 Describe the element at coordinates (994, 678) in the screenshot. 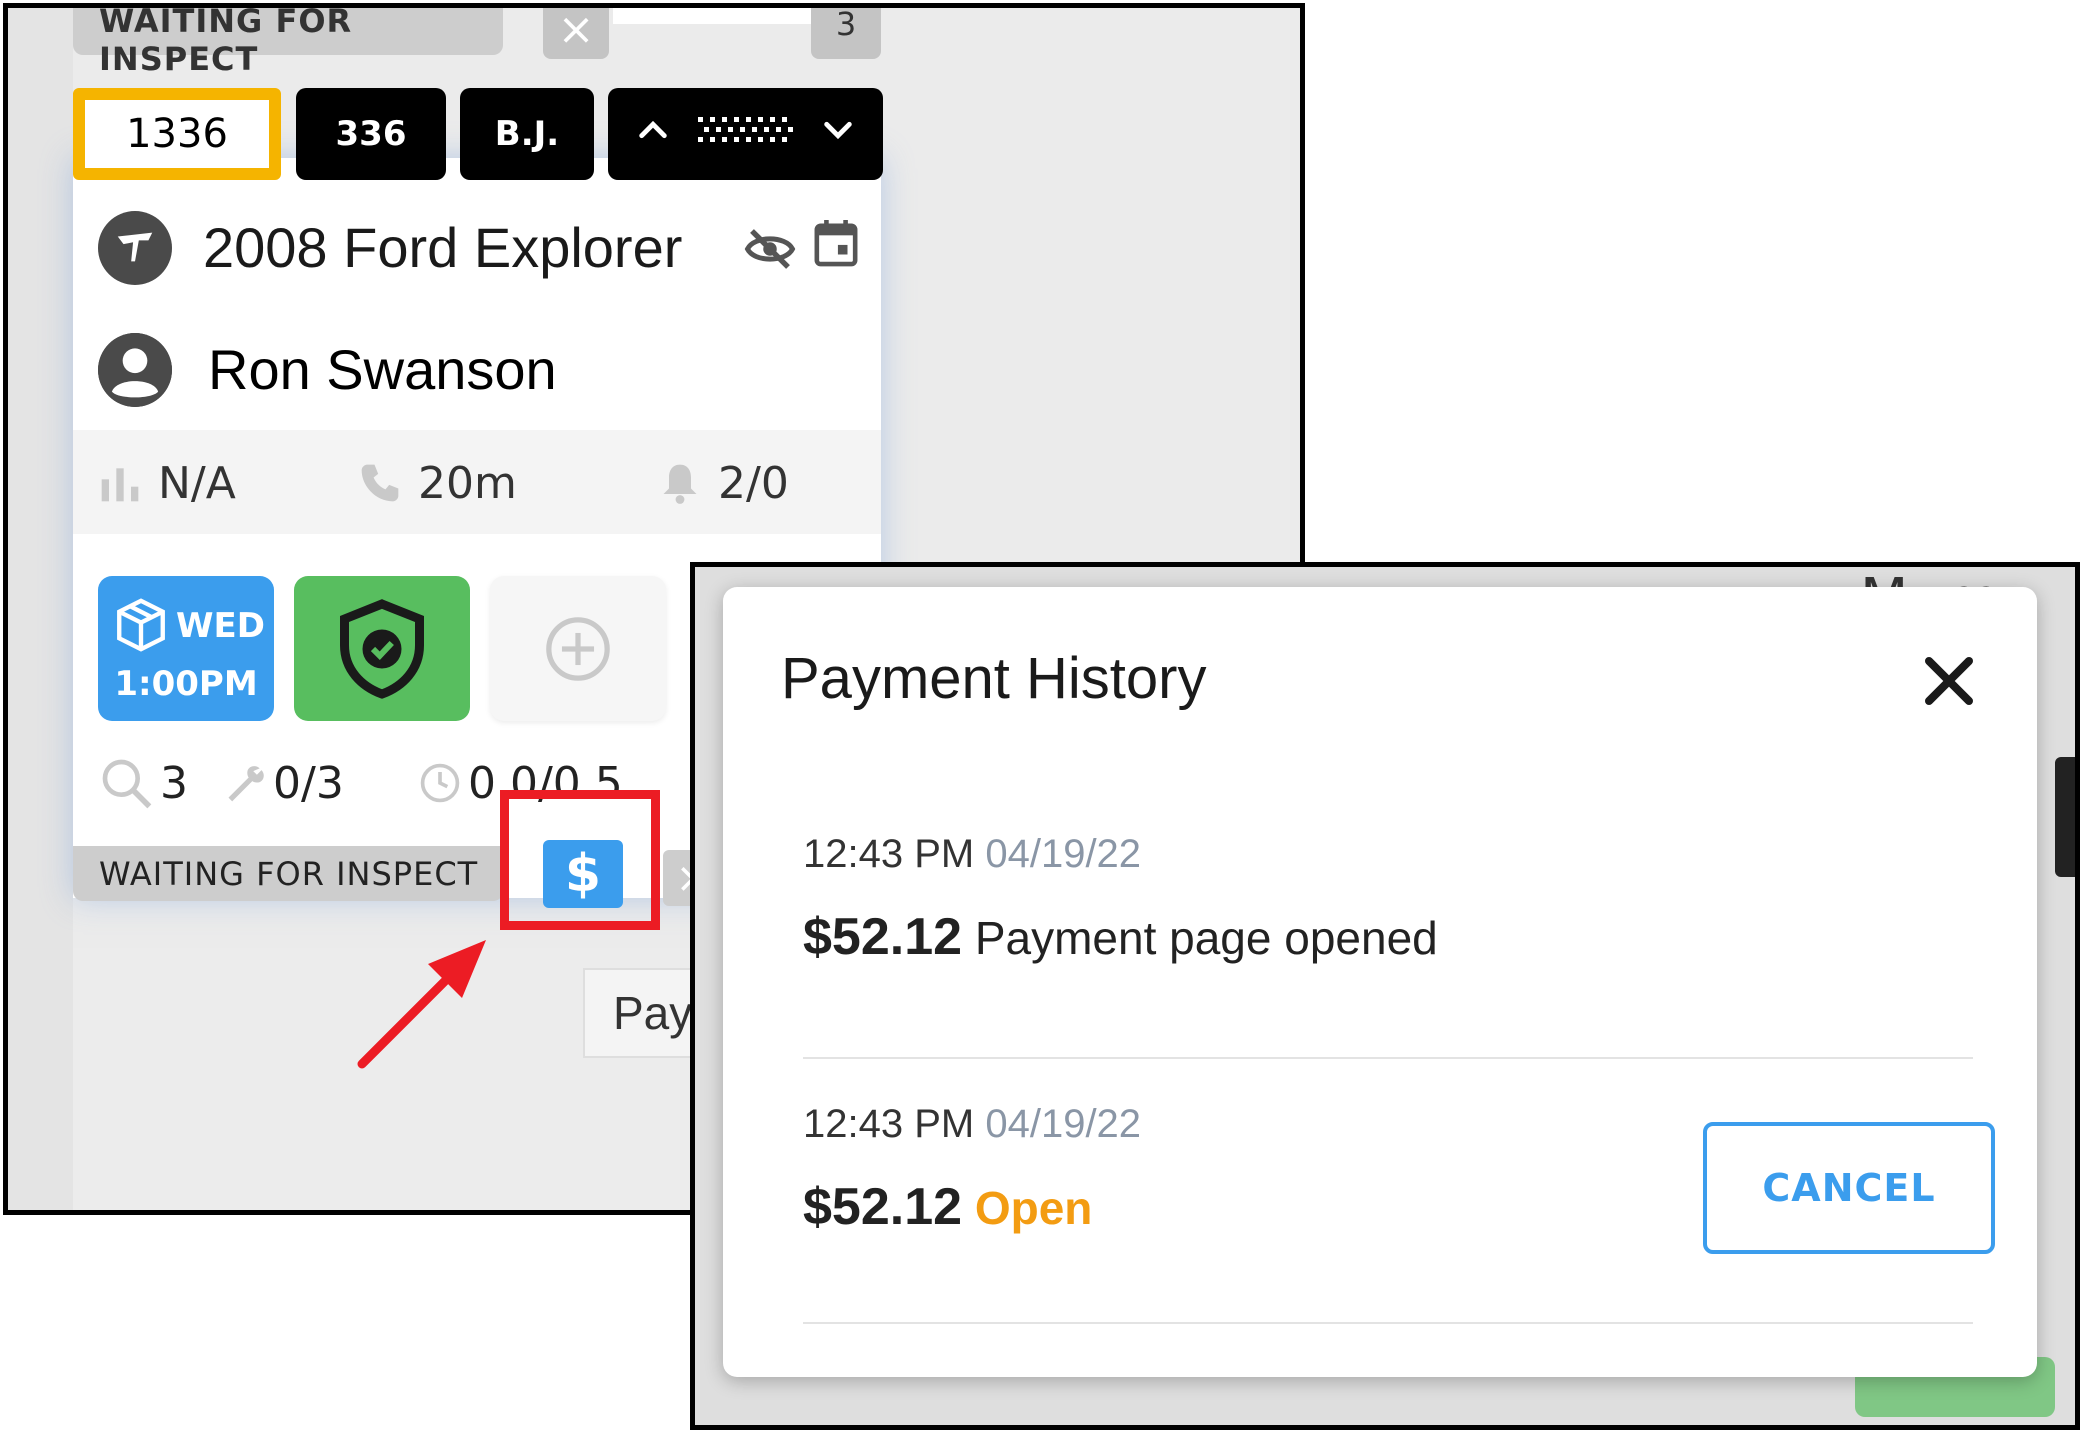

I see `modal-title: Payment History` at that location.